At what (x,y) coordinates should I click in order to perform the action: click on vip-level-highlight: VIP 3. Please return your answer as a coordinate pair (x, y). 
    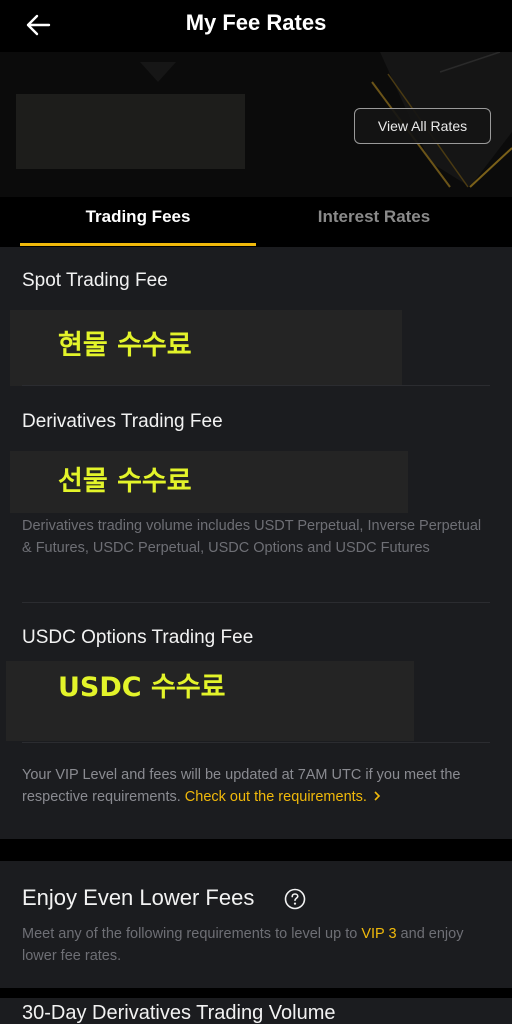
    Looking at the image, I should click on (379, 934).